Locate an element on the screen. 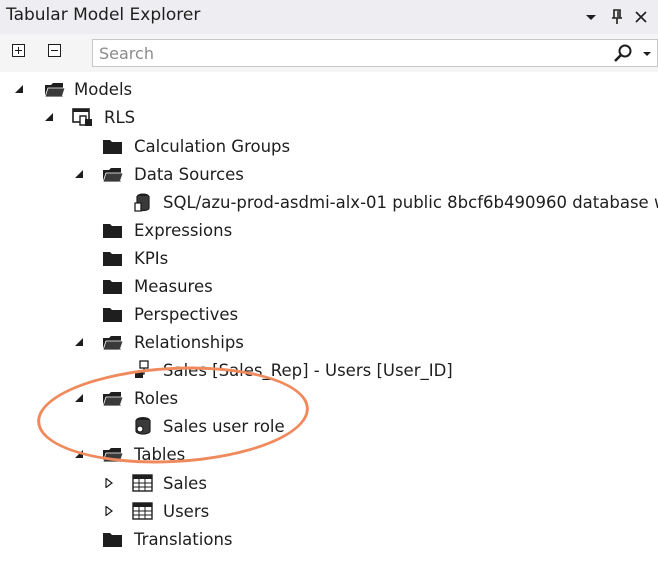  tree-label: Expressions is located at coordinates (183, 230).